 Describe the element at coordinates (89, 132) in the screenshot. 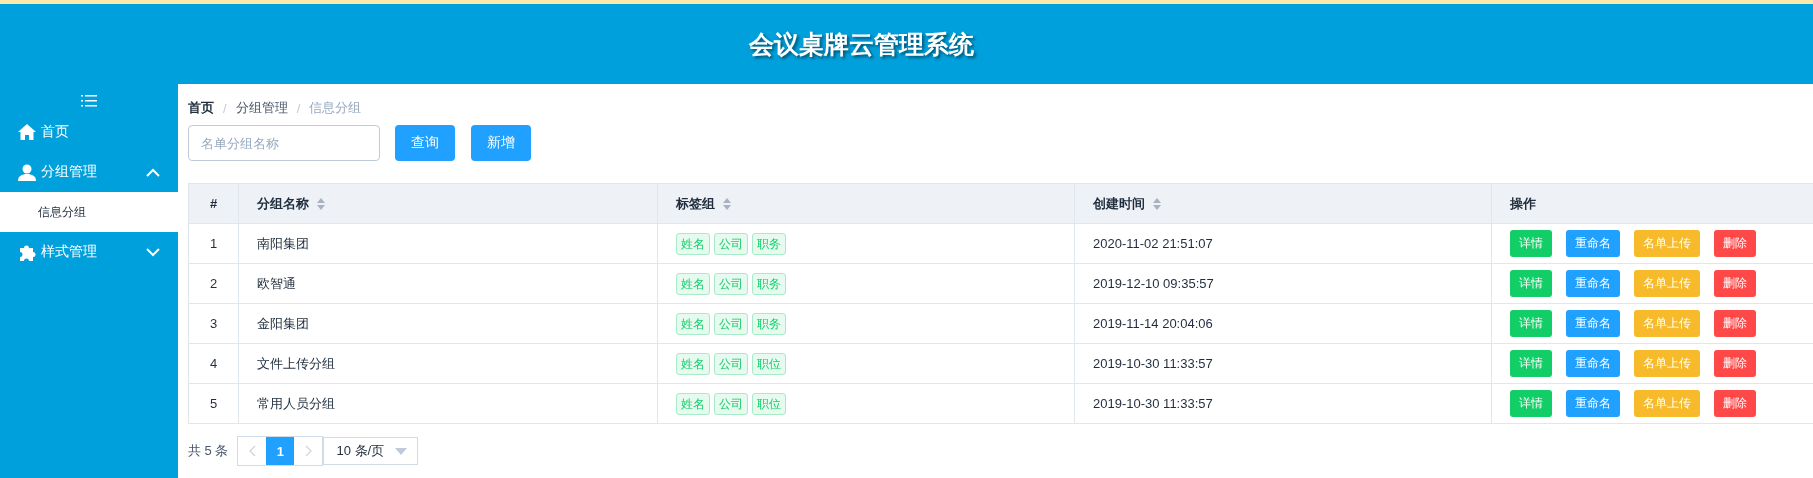

I see `sidebar-item: 首页` at that location.